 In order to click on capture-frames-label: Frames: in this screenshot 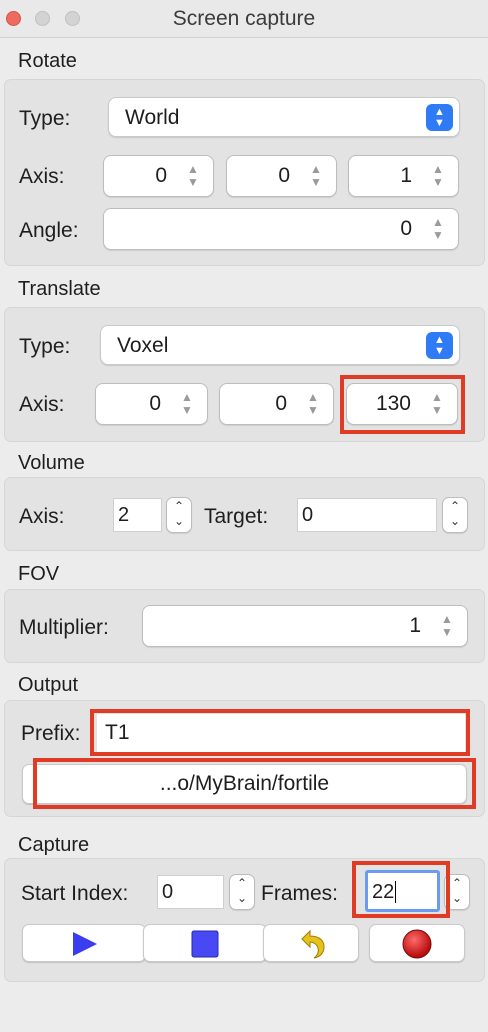, I will do `click(300, 893)`.